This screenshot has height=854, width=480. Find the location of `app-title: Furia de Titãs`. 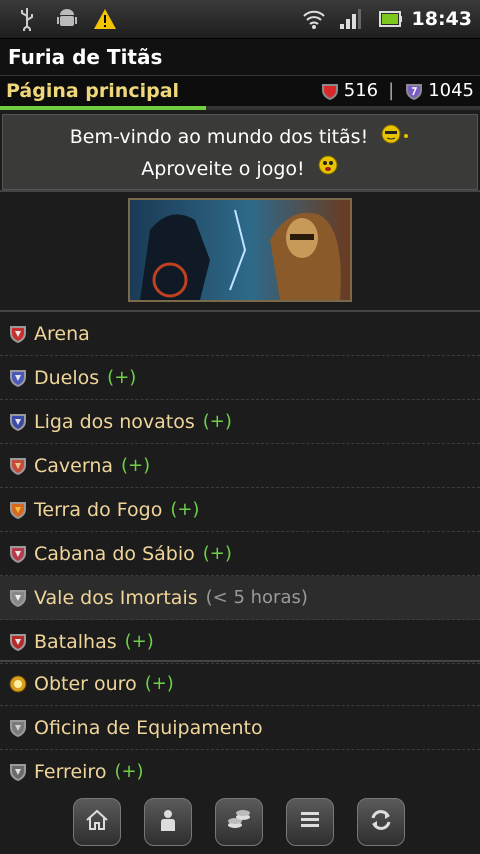

app-title: Furia de Titãs is located at coordinates (85, 57).